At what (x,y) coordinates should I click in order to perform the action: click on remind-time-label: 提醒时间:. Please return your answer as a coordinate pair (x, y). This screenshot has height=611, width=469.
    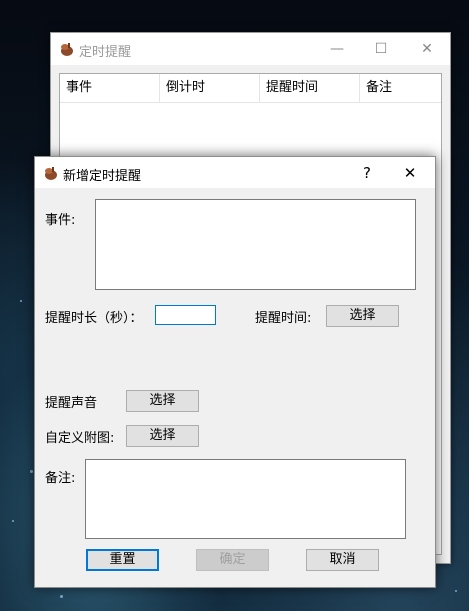
    Looking at the image, I should click on (283, 318).